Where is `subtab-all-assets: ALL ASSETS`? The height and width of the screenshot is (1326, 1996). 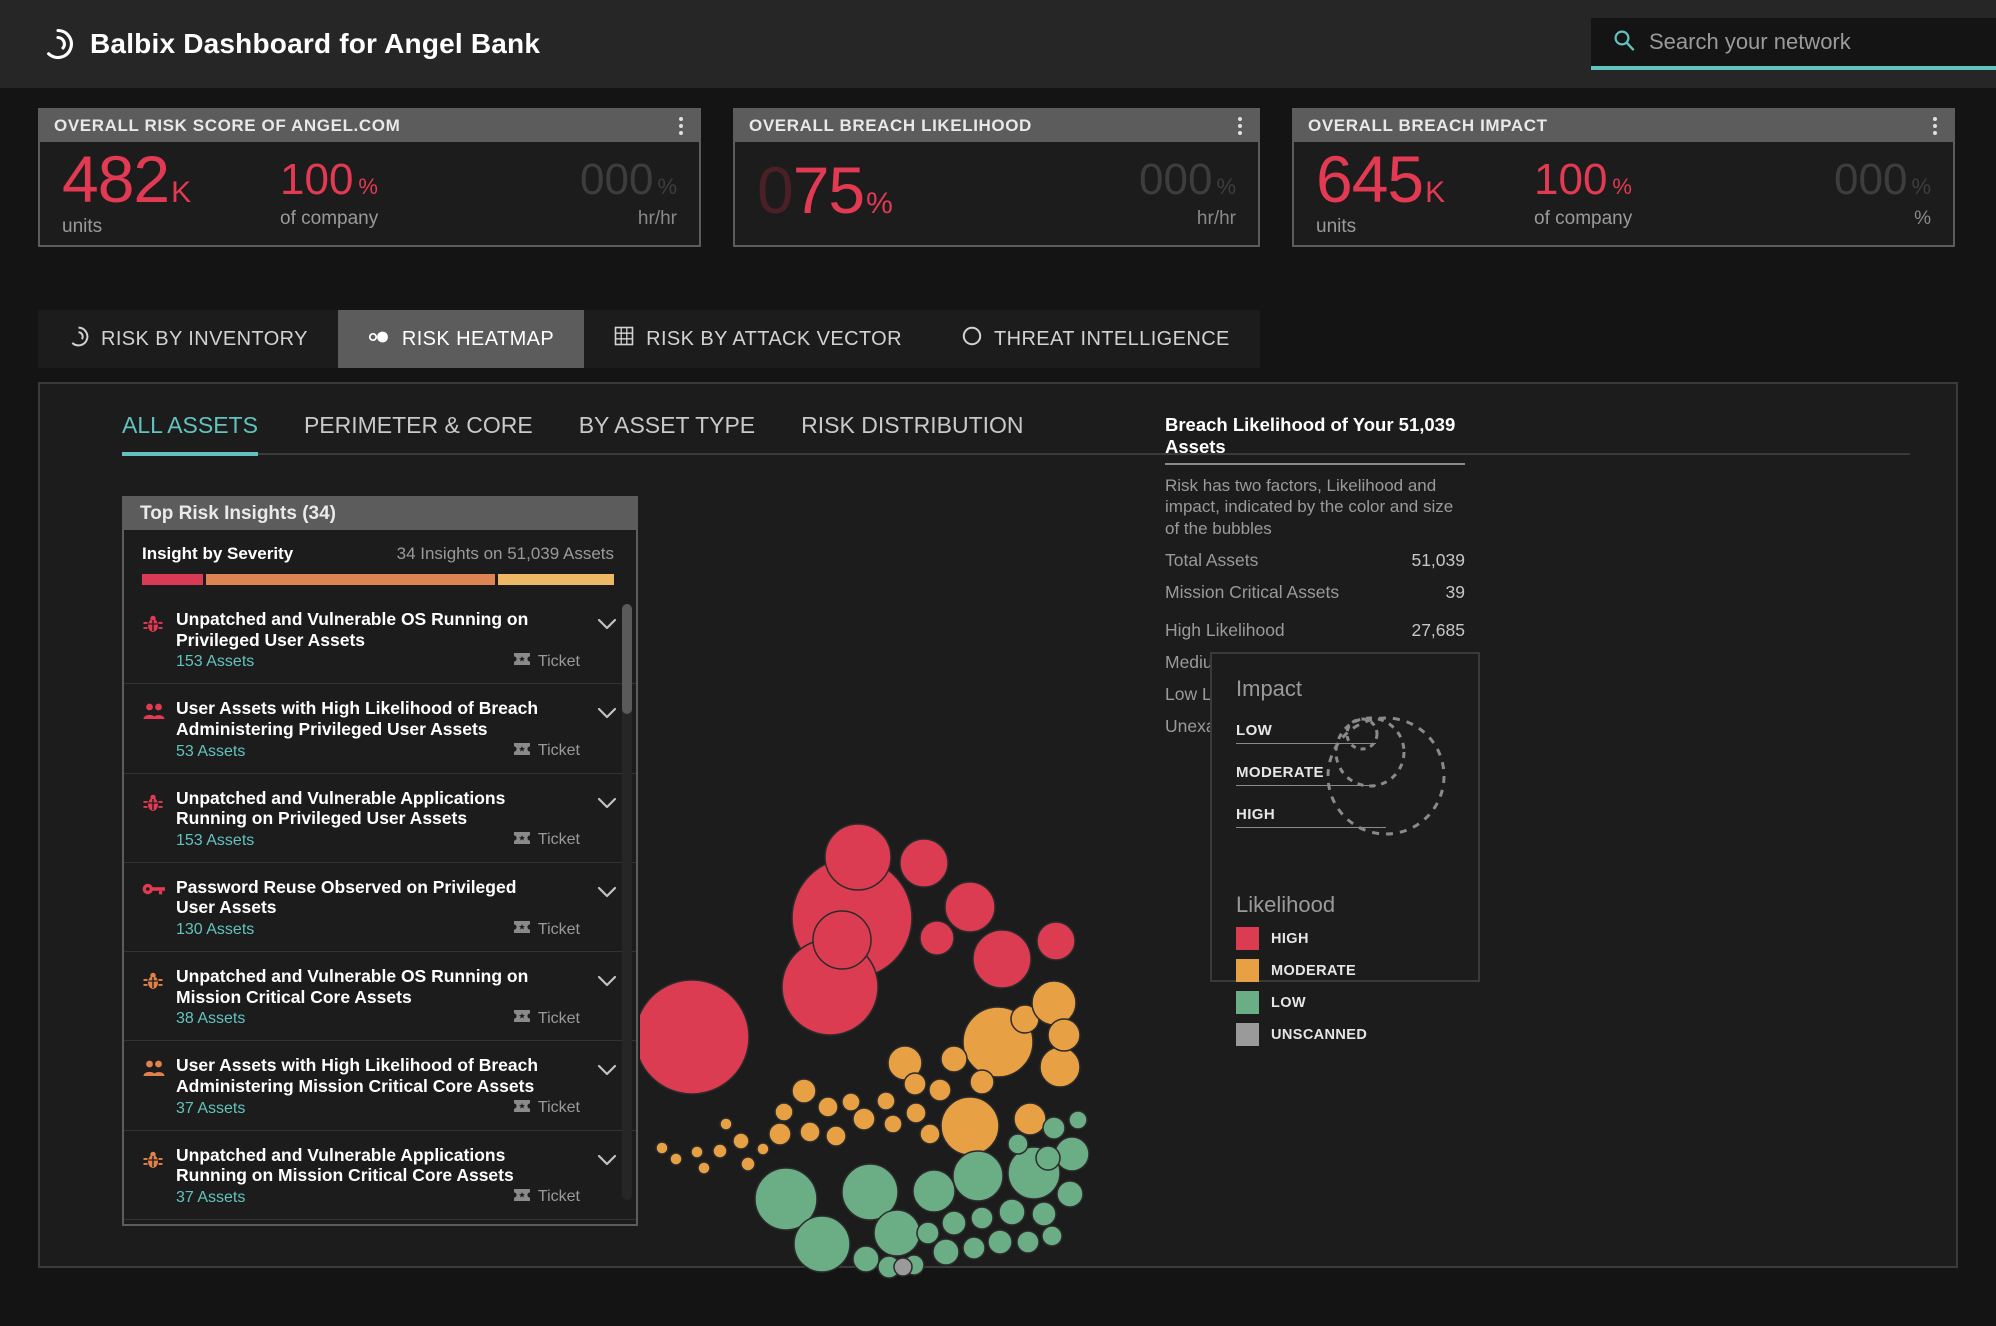
subtab-all-assets: ALL ASSETS is located at coordinates (190, 434).